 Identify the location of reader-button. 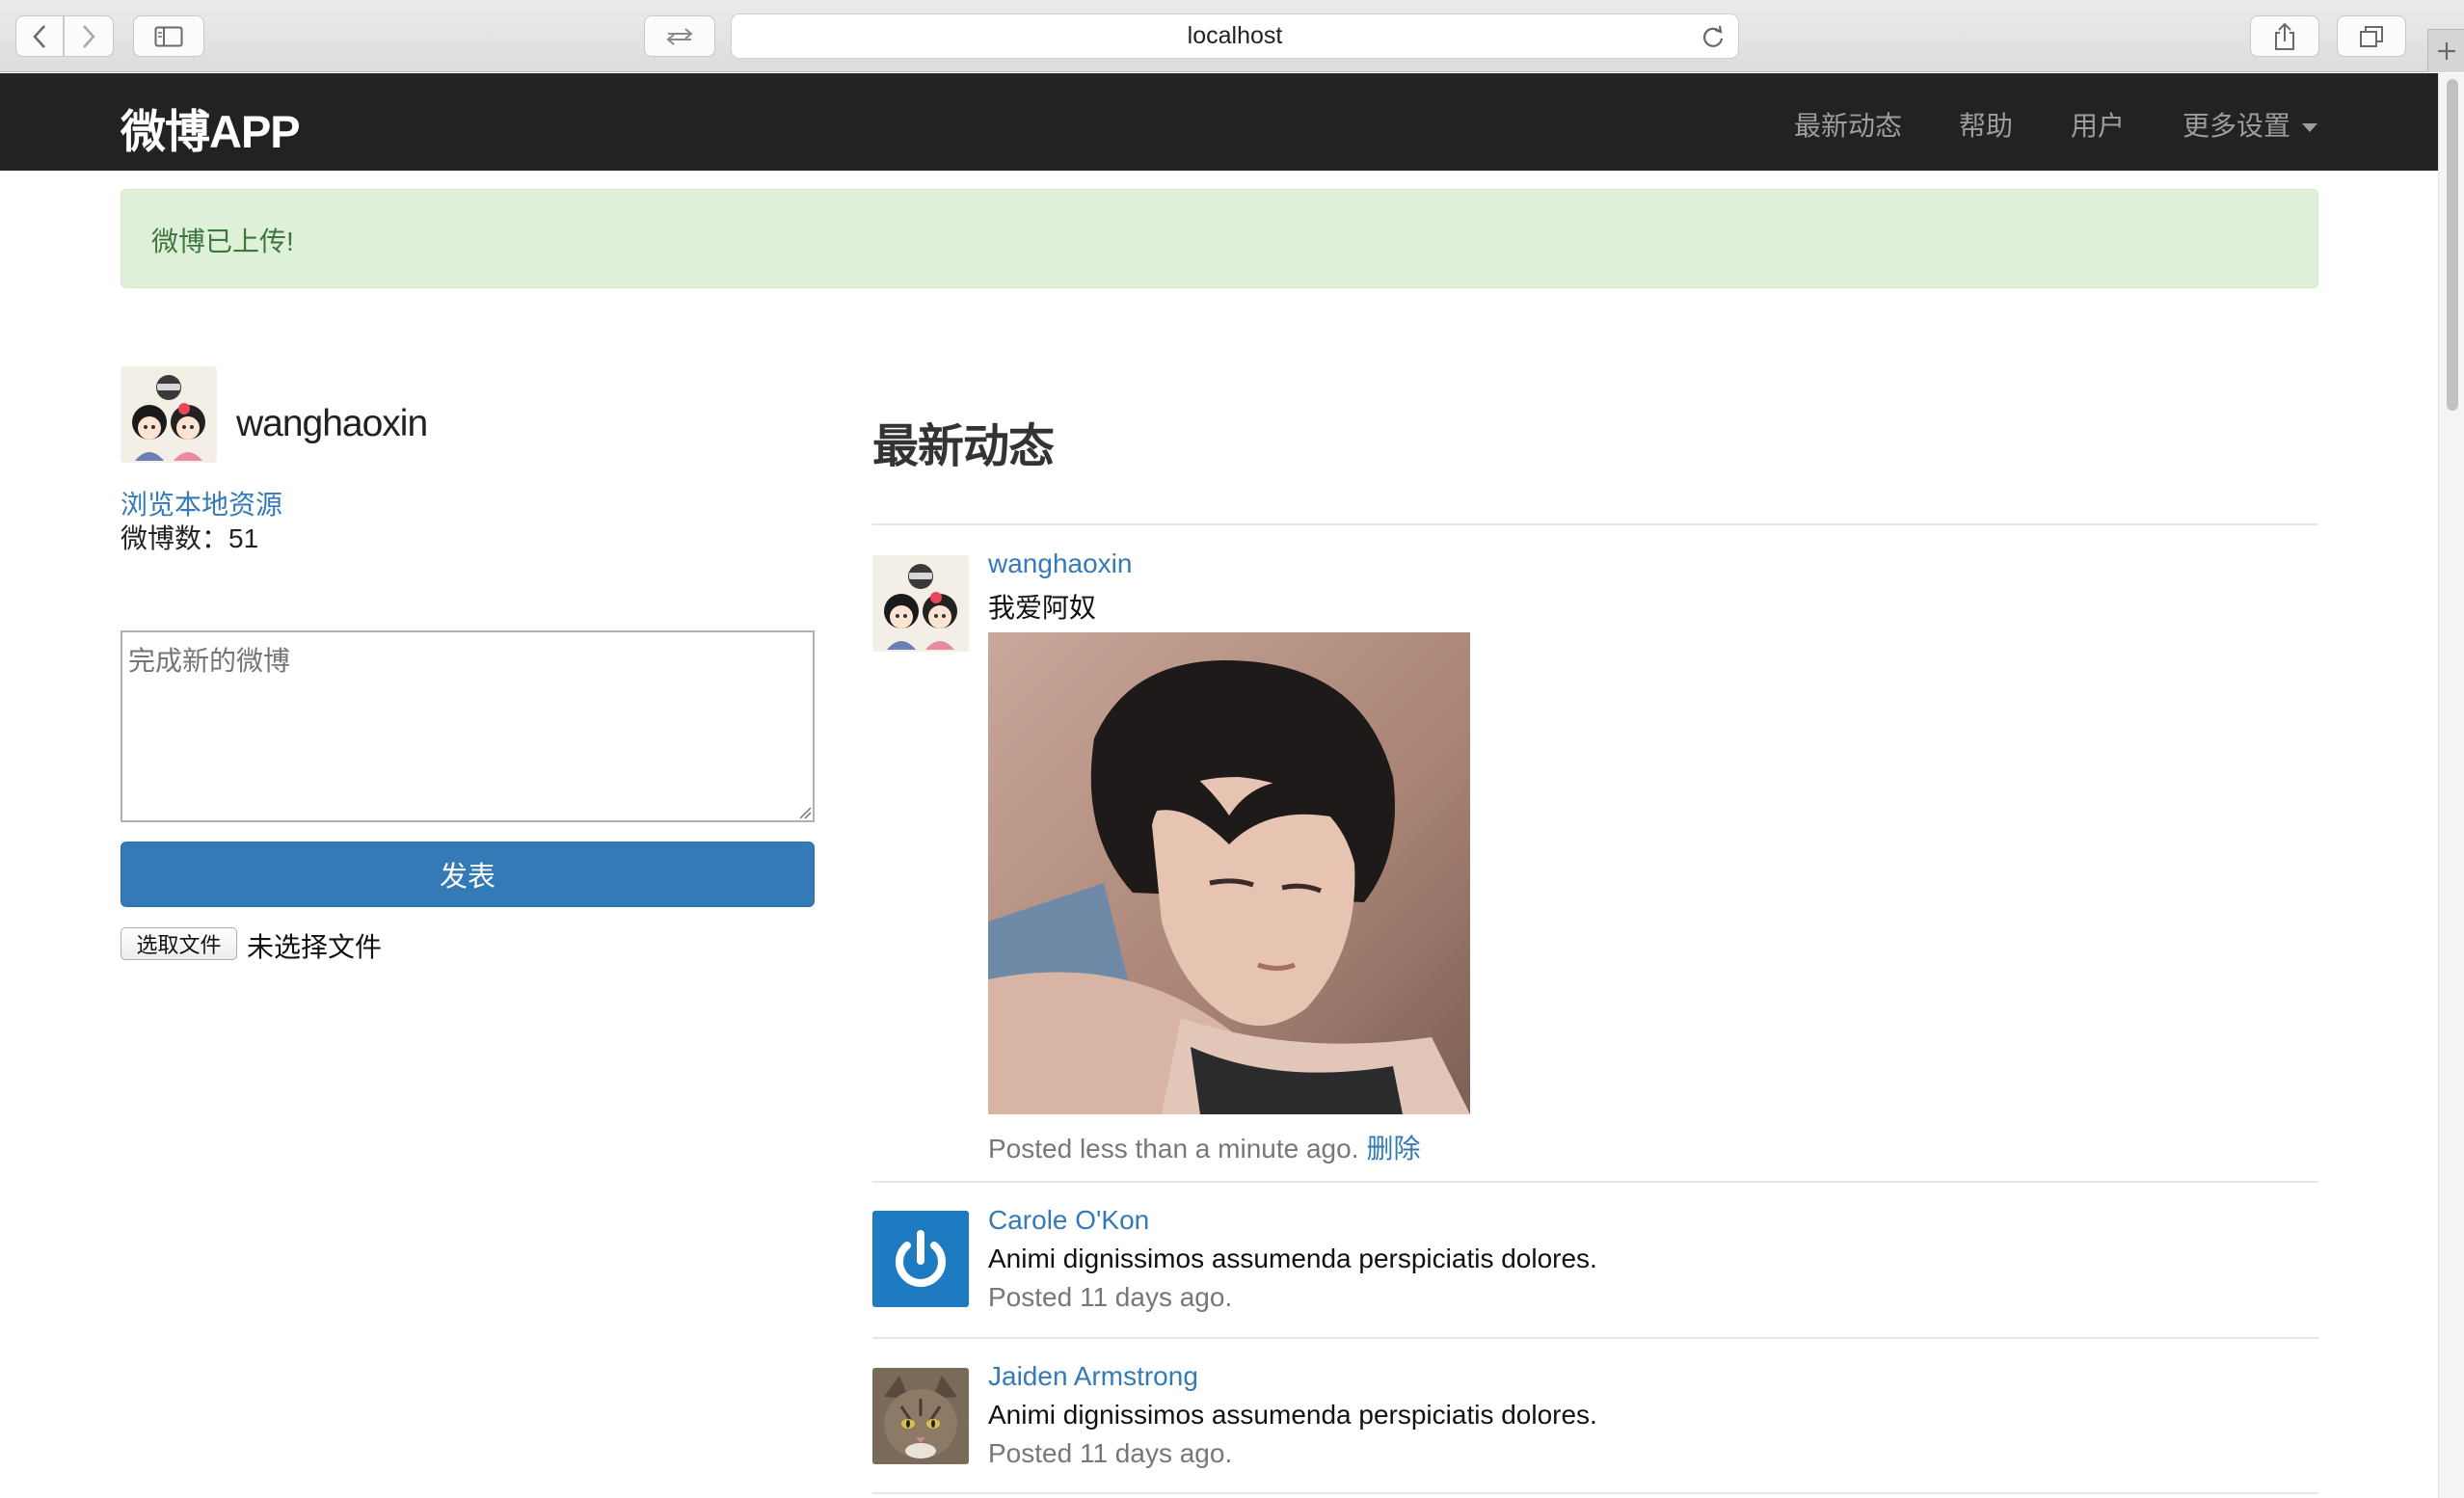
(679, 36).